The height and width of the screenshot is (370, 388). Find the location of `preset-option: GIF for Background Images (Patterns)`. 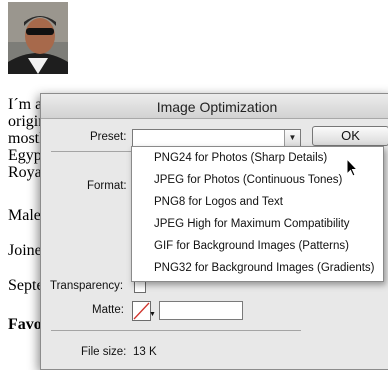

preset-option: GIF for Background Images (Patterns) is located at coordinates (257, 247).